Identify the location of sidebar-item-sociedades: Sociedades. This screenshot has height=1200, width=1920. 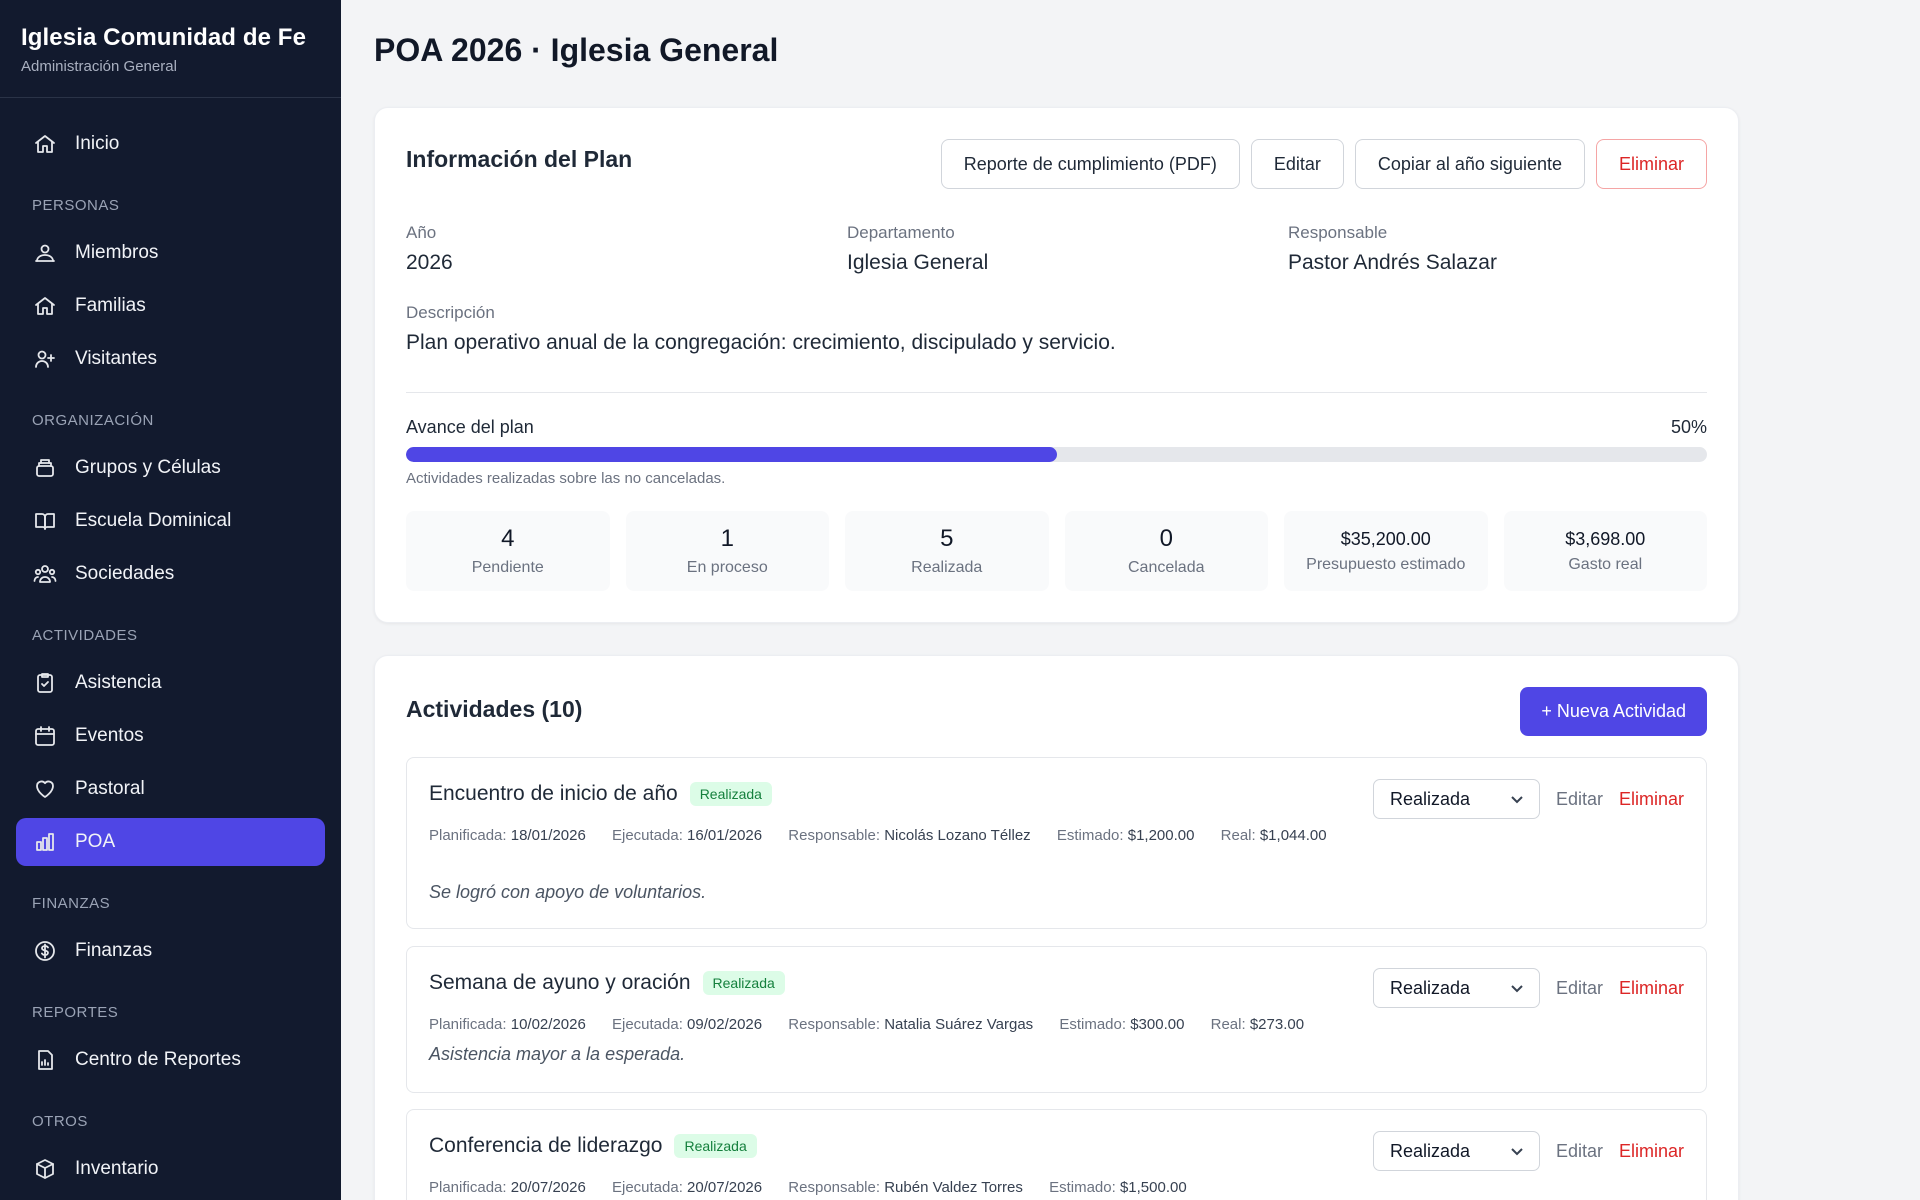
(170, 574).